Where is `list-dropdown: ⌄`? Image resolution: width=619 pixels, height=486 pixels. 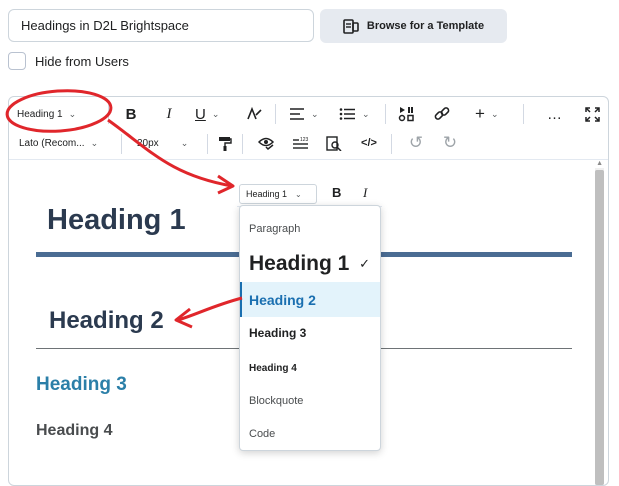
list-dropdown: ⌄ is located at coordinates (354, 114).